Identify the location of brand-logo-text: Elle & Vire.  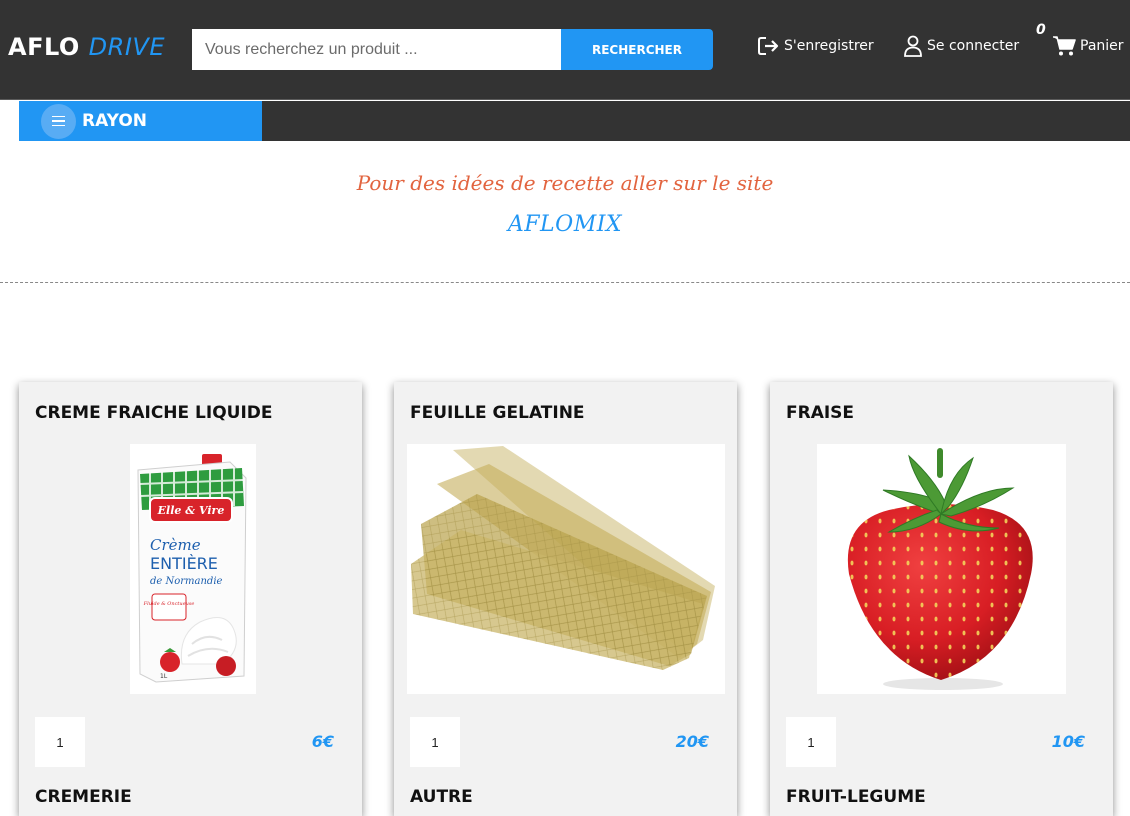
(191, 510).